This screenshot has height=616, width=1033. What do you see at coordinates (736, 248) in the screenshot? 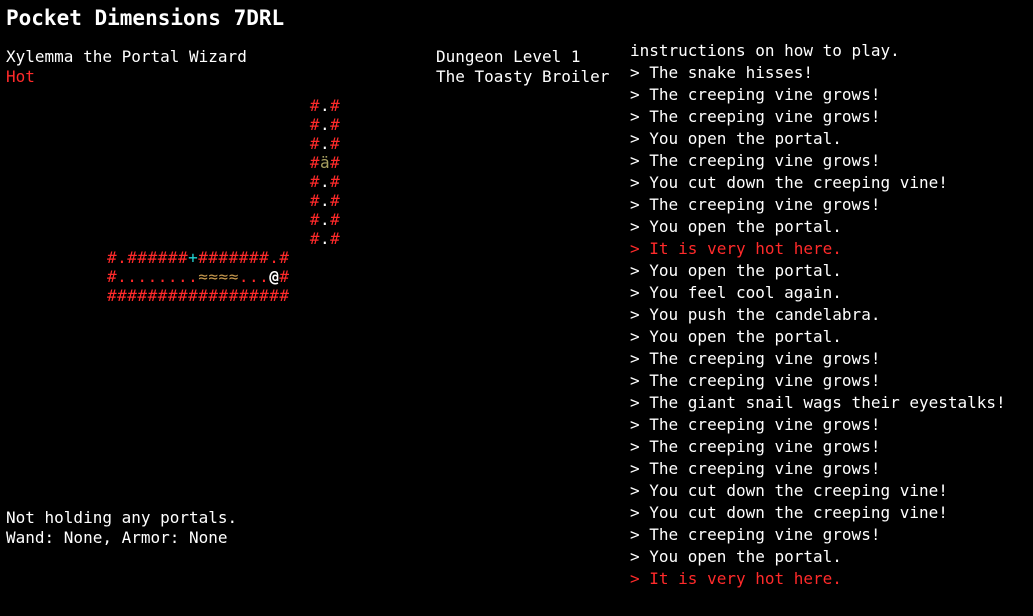
I see `log-message: > It is very hot here.` at bounding box center [736, 248].